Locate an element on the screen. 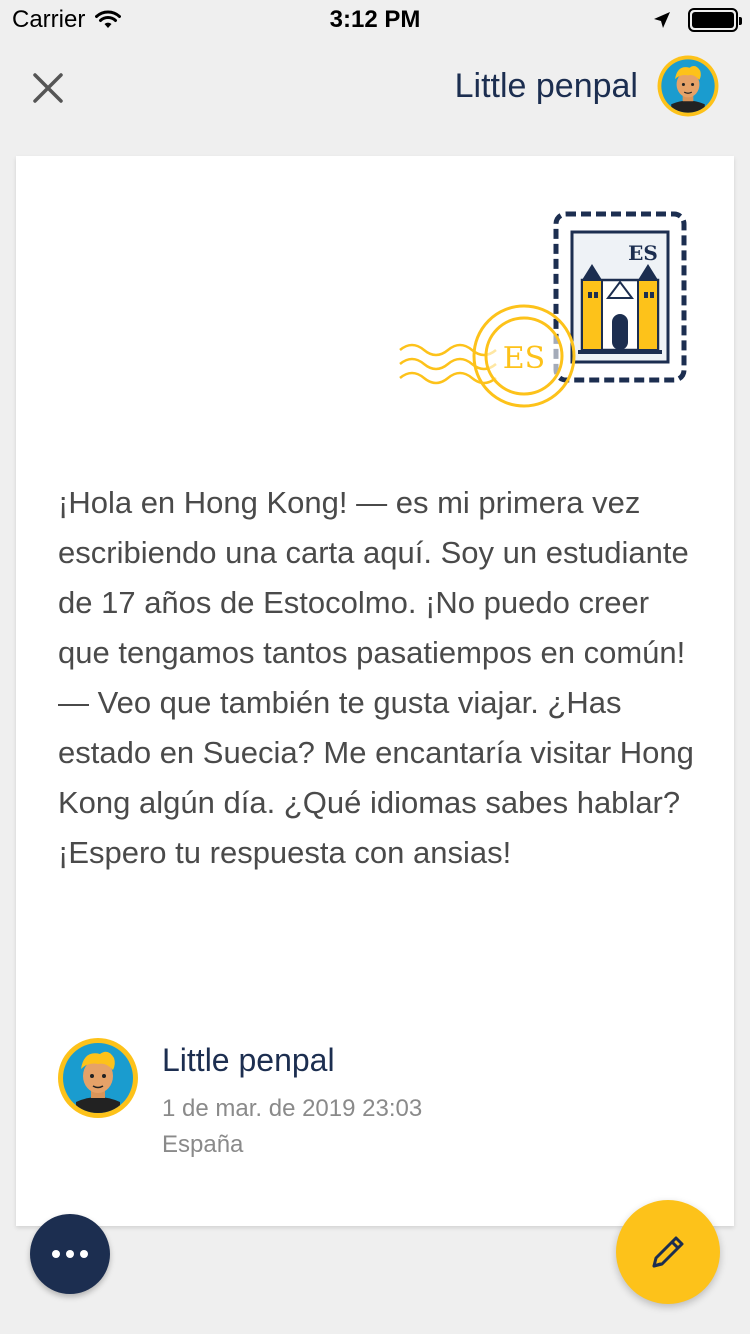  more-options-button is located at coordinates (70, 1254).